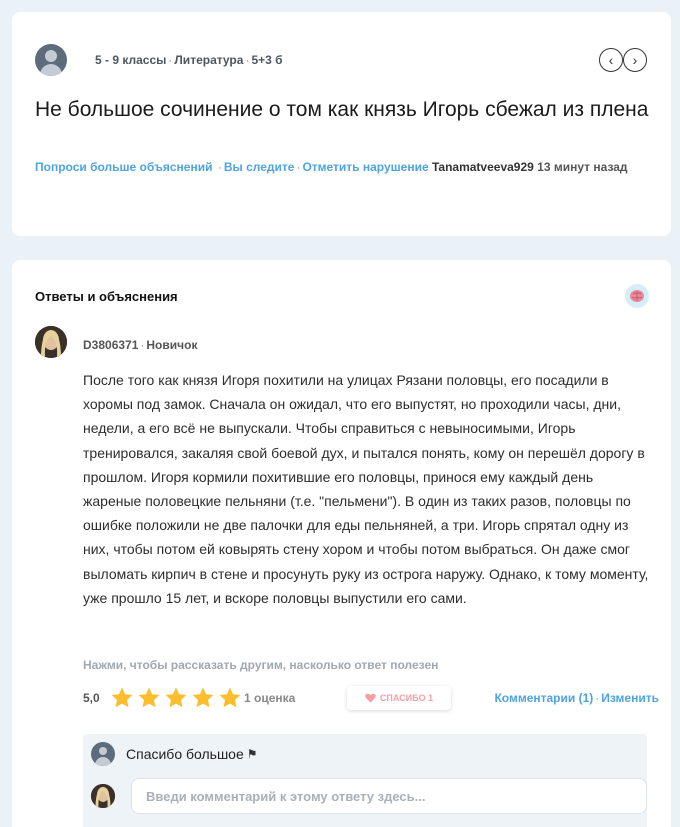  Describe the element at coordinates (630, 698) in the screenshot. I see `edit-link: Изменить` at that location.